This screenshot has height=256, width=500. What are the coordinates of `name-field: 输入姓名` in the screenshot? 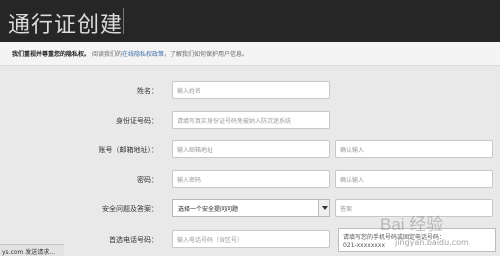 It's located at (251, 90).